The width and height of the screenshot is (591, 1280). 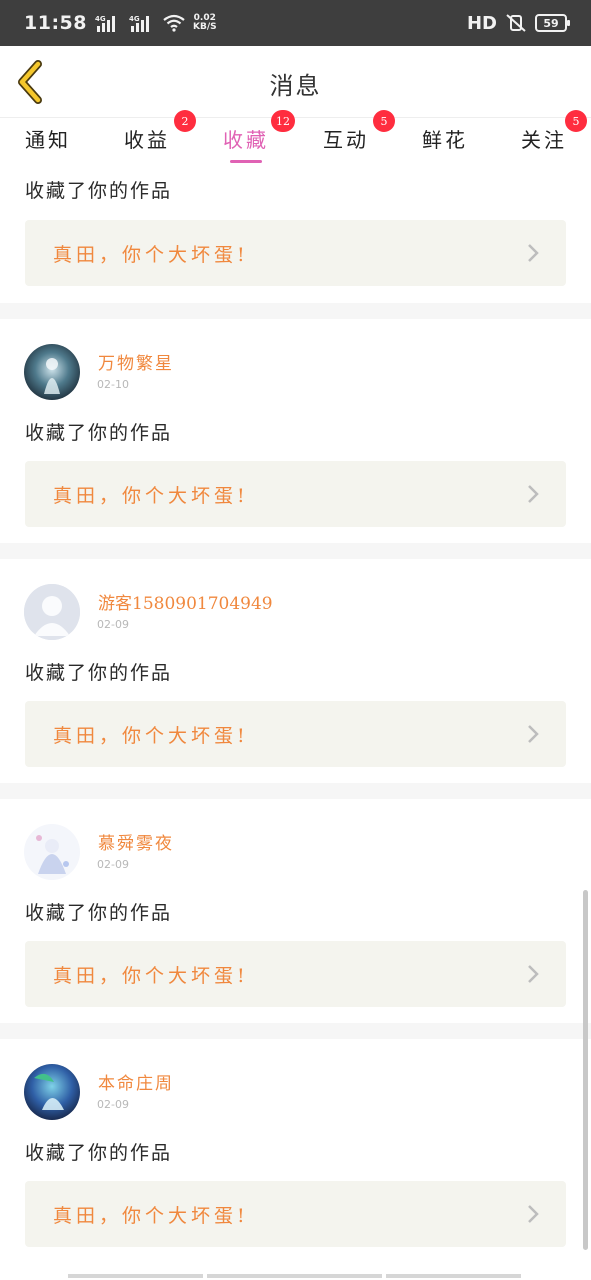 I want to click on username: 慕舜雾夜, so click(x=136, y=841).